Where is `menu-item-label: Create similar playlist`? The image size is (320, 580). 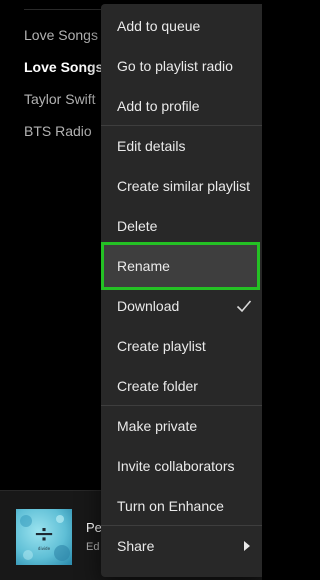
menu-item-label: Create similar playlist is located at coordinates (184, 186).